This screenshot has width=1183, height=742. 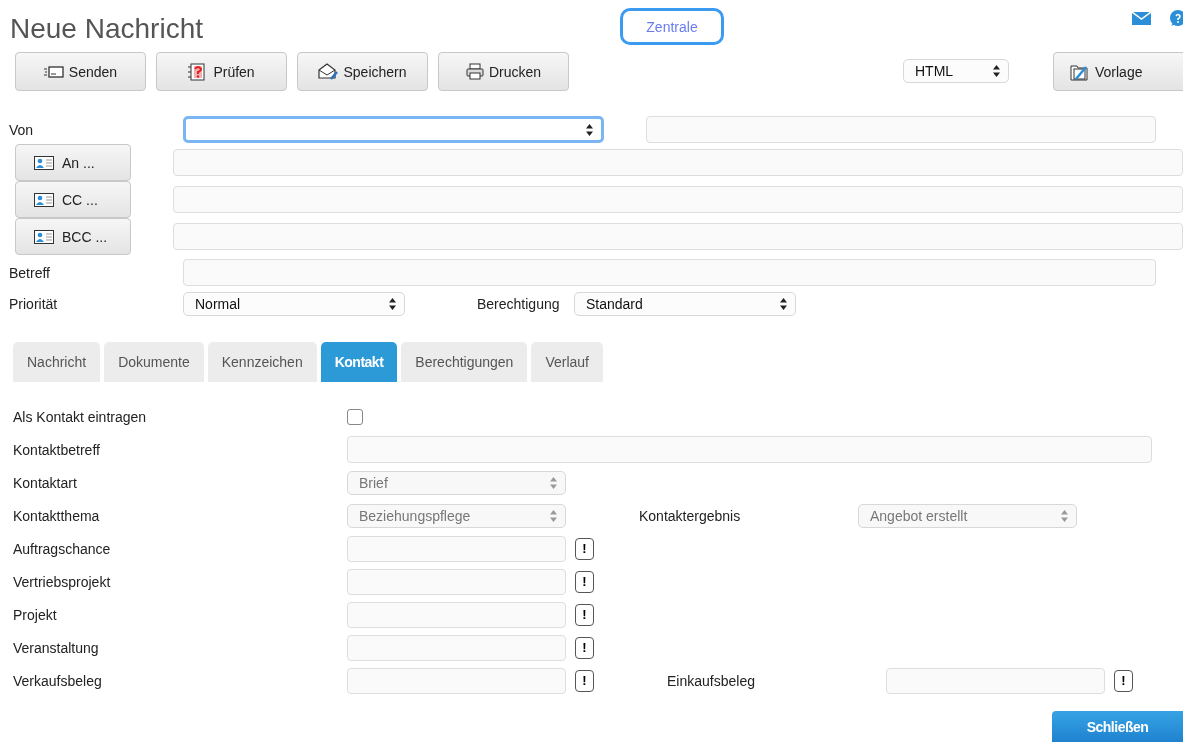 What do you see at coordinates (567, 362) in the screenshot?
I see `tab: Verlauf` at bounding box center [567, 362].